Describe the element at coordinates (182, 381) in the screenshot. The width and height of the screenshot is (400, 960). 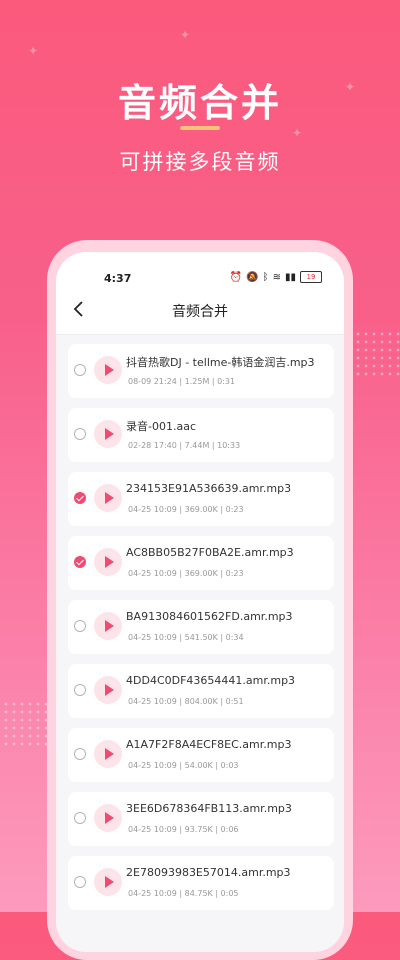
I see `file-meta: 08-09 21:24 | 1.25M | 0:31` at that location.